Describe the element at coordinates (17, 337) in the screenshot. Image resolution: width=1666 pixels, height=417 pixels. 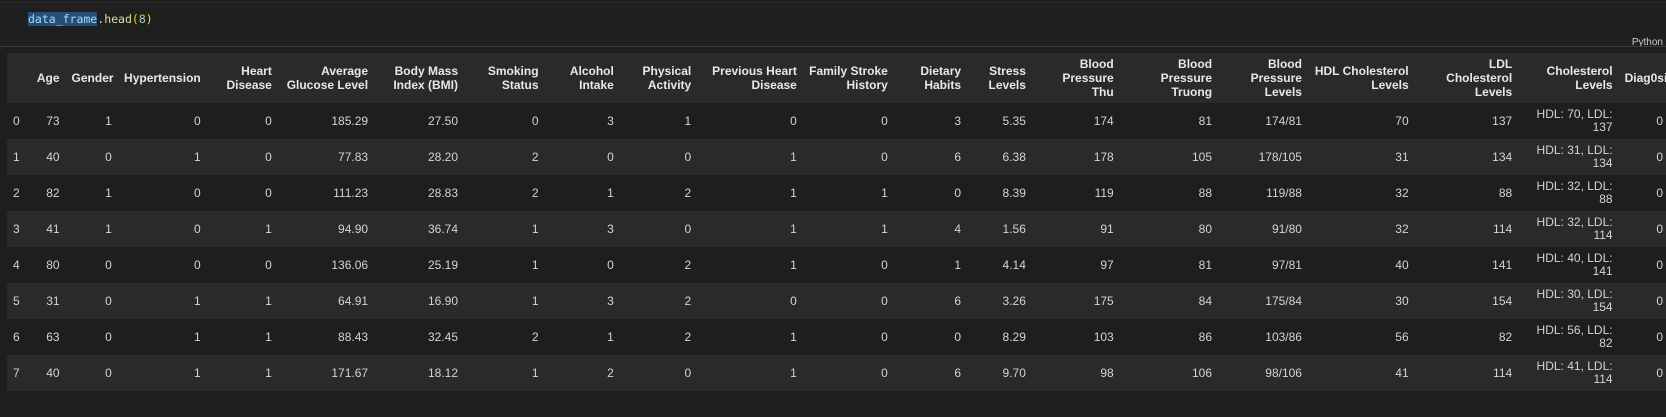
I see `row-index: 6` at that location.